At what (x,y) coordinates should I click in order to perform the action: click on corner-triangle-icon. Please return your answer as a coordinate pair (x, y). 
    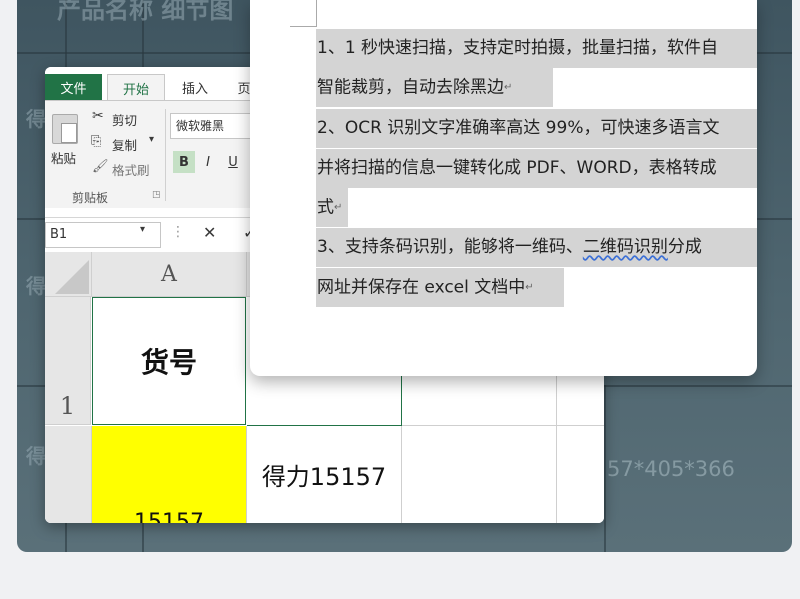
    Looking at the image, I should click on (72, 277).